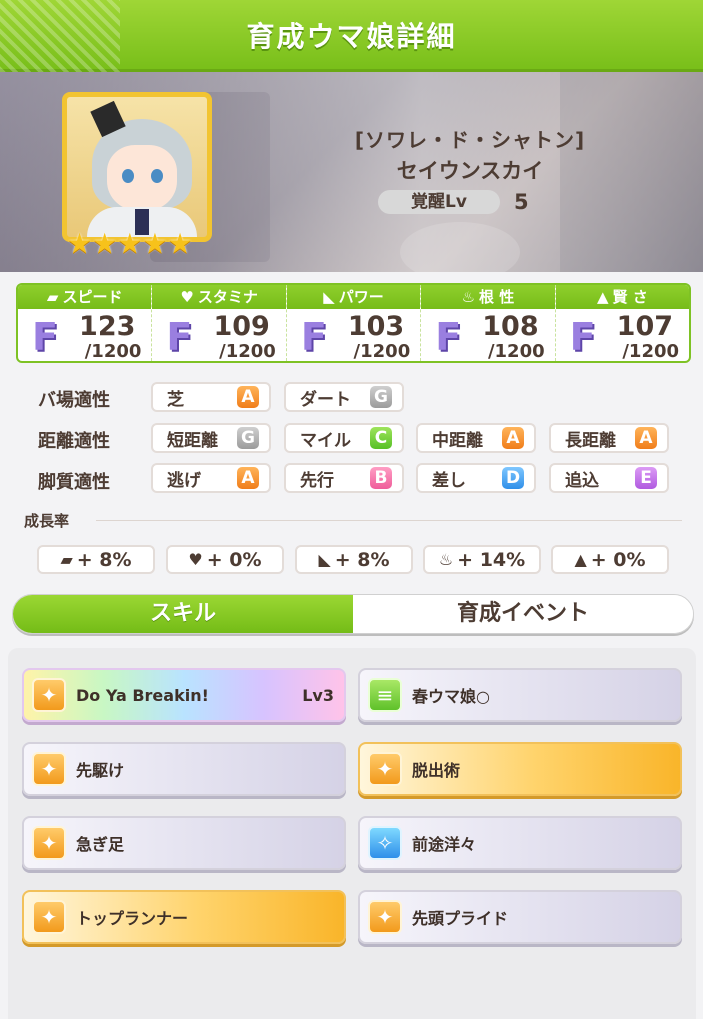 This screenshot has height=1019, width=703. I want to click on skill-card: ✦ 急ぎ足, so click(184, 843).